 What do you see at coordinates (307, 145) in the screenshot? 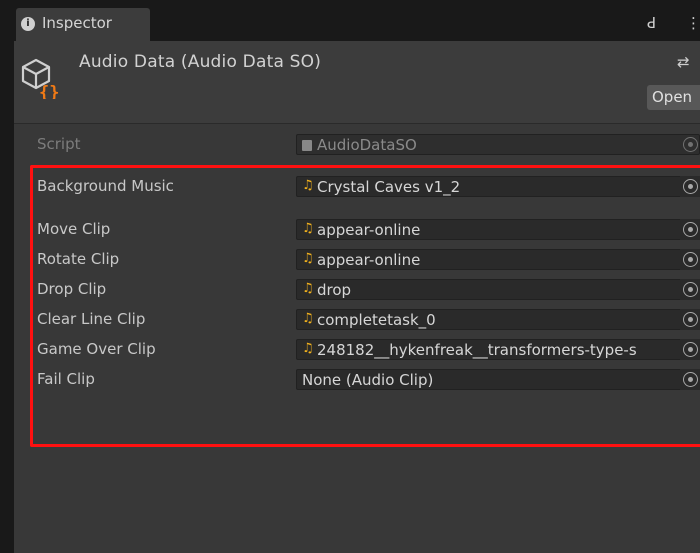
I see `script-file-icon` at bounding box center [307, 145].